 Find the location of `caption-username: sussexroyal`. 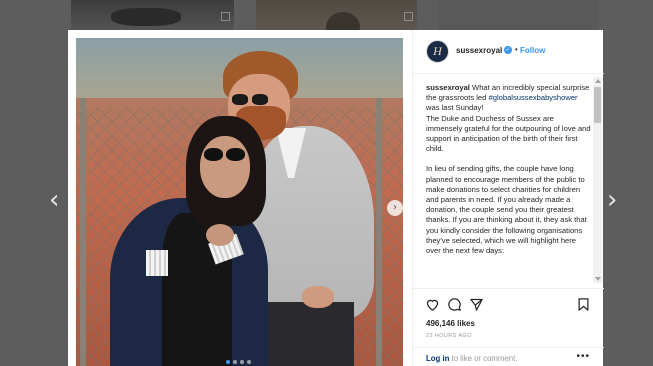

caption-username: sussexroyal is located at coordinates (448, 87).